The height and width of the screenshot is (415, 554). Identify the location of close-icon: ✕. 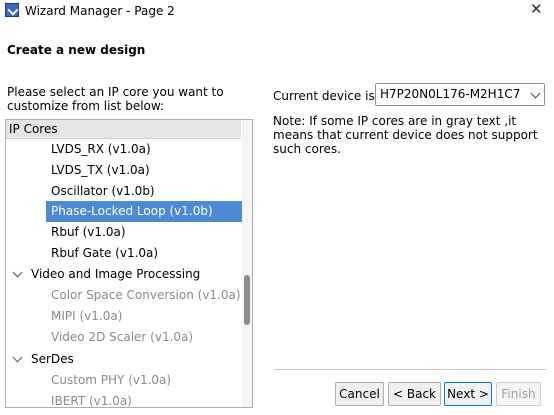
(536, 9).